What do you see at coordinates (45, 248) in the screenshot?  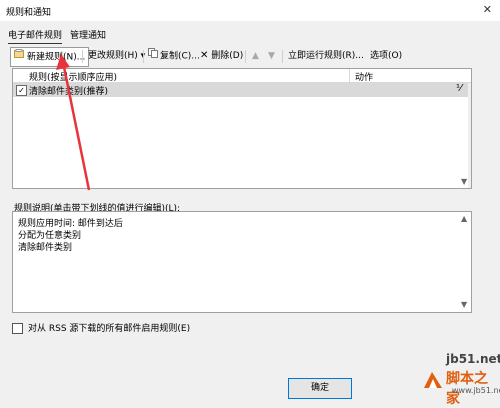 I see `description-line: 清除邮件类别` at bounding box center [45, 248].